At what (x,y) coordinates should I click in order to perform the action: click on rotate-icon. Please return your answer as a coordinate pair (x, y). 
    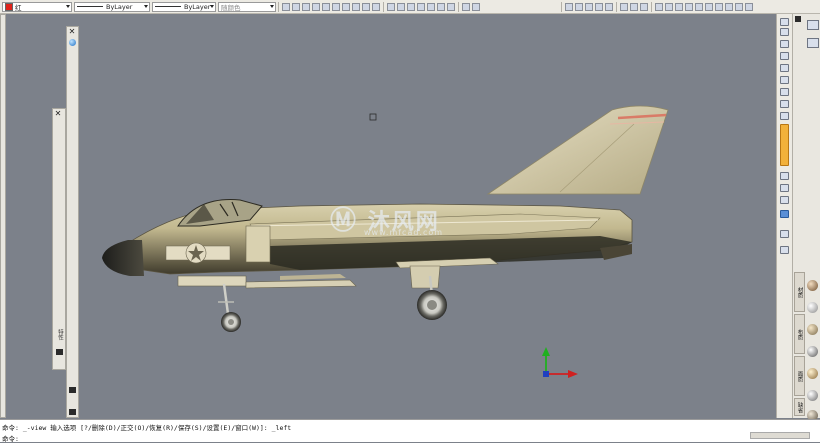
    Looking at the image, I should click on (784, 80).